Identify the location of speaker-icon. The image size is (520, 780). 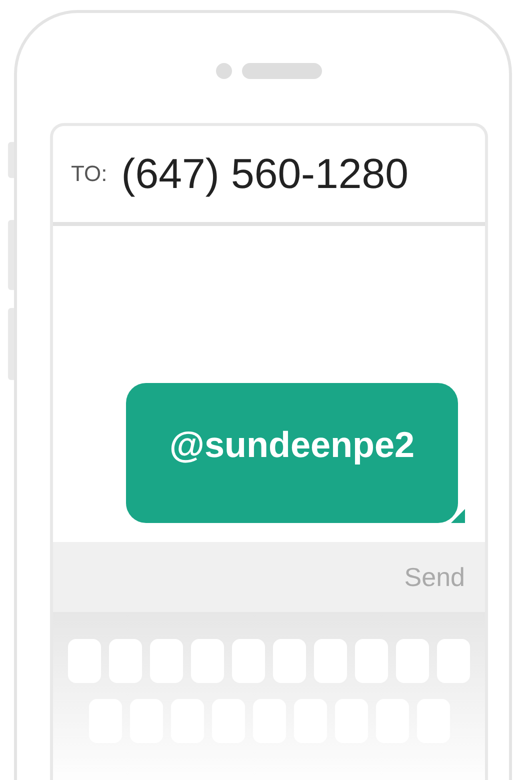
(282, 71).